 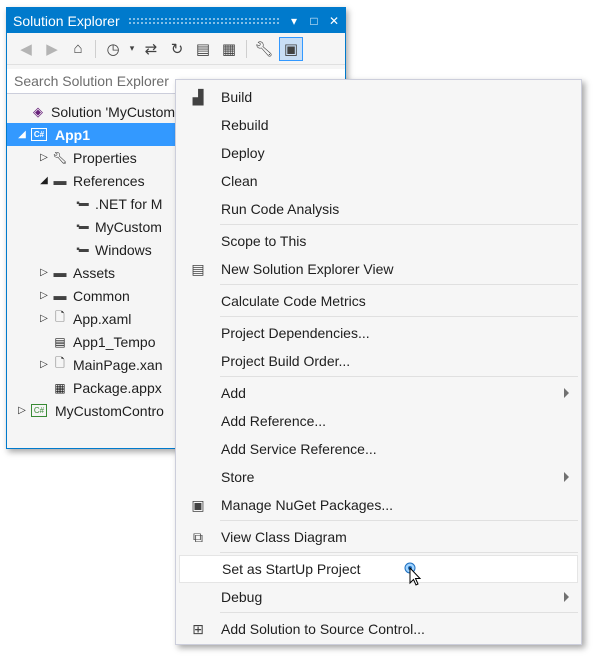 I want to click on menu-item-label: View Class Diagram, so click(x=284, y=537).